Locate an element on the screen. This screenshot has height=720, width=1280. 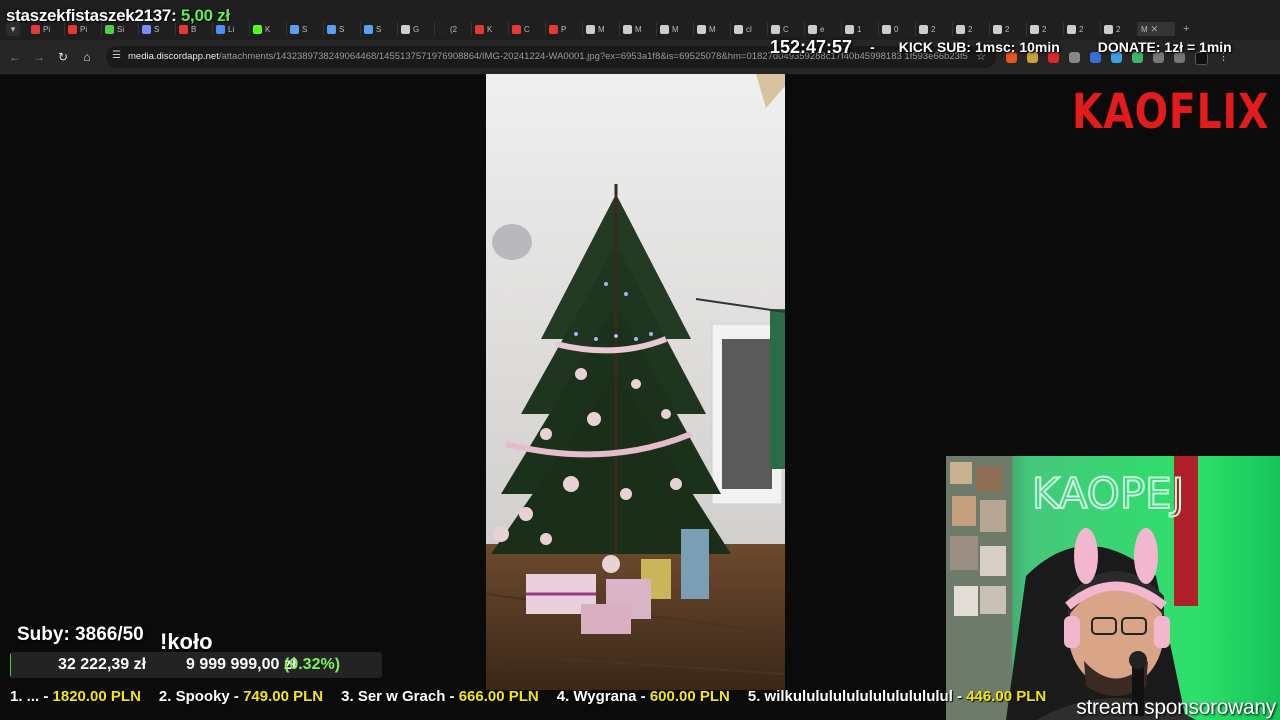
tab-title: 0 is located at coordinates (896, 29).